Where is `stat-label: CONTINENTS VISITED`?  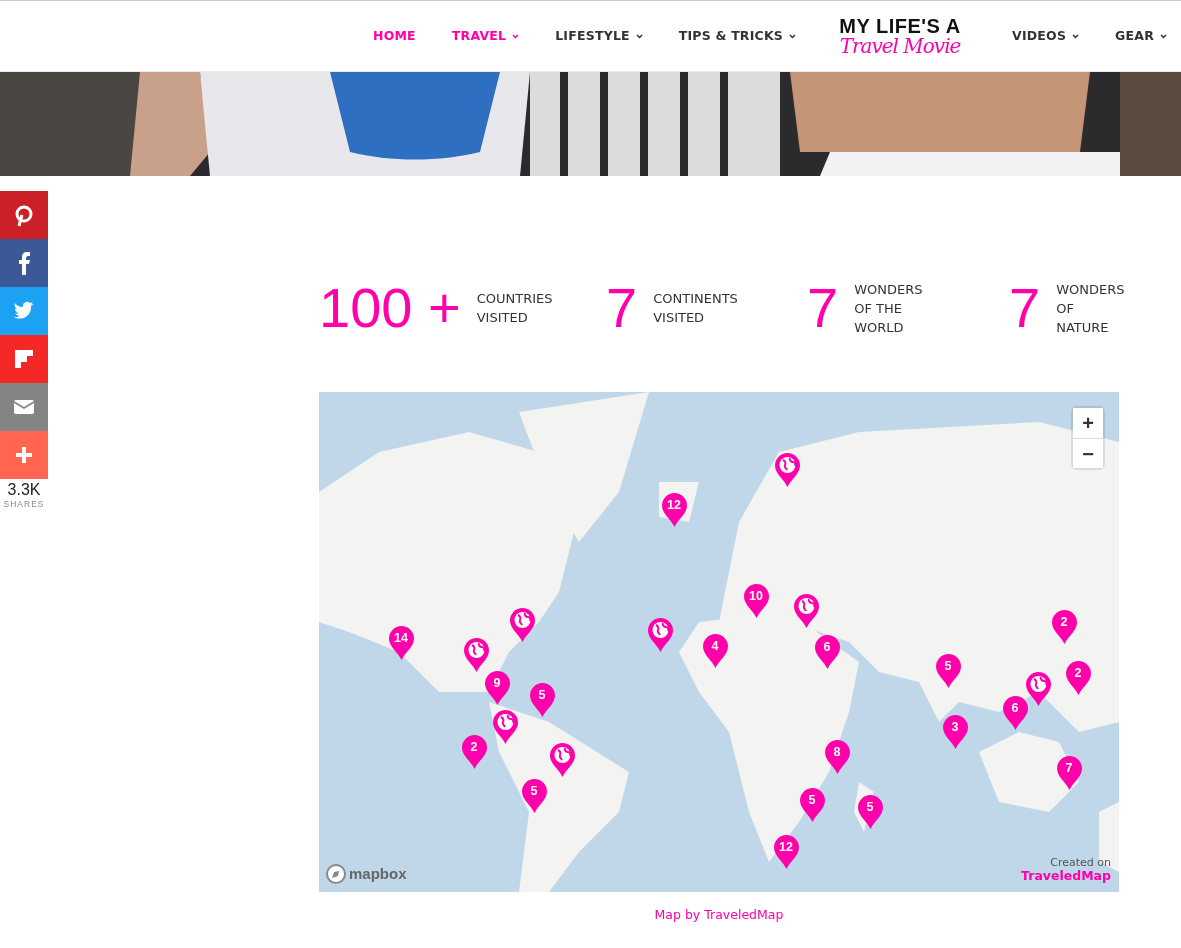
stat-label: CONTINENTS VISITED is located at coordinates (695, 308).